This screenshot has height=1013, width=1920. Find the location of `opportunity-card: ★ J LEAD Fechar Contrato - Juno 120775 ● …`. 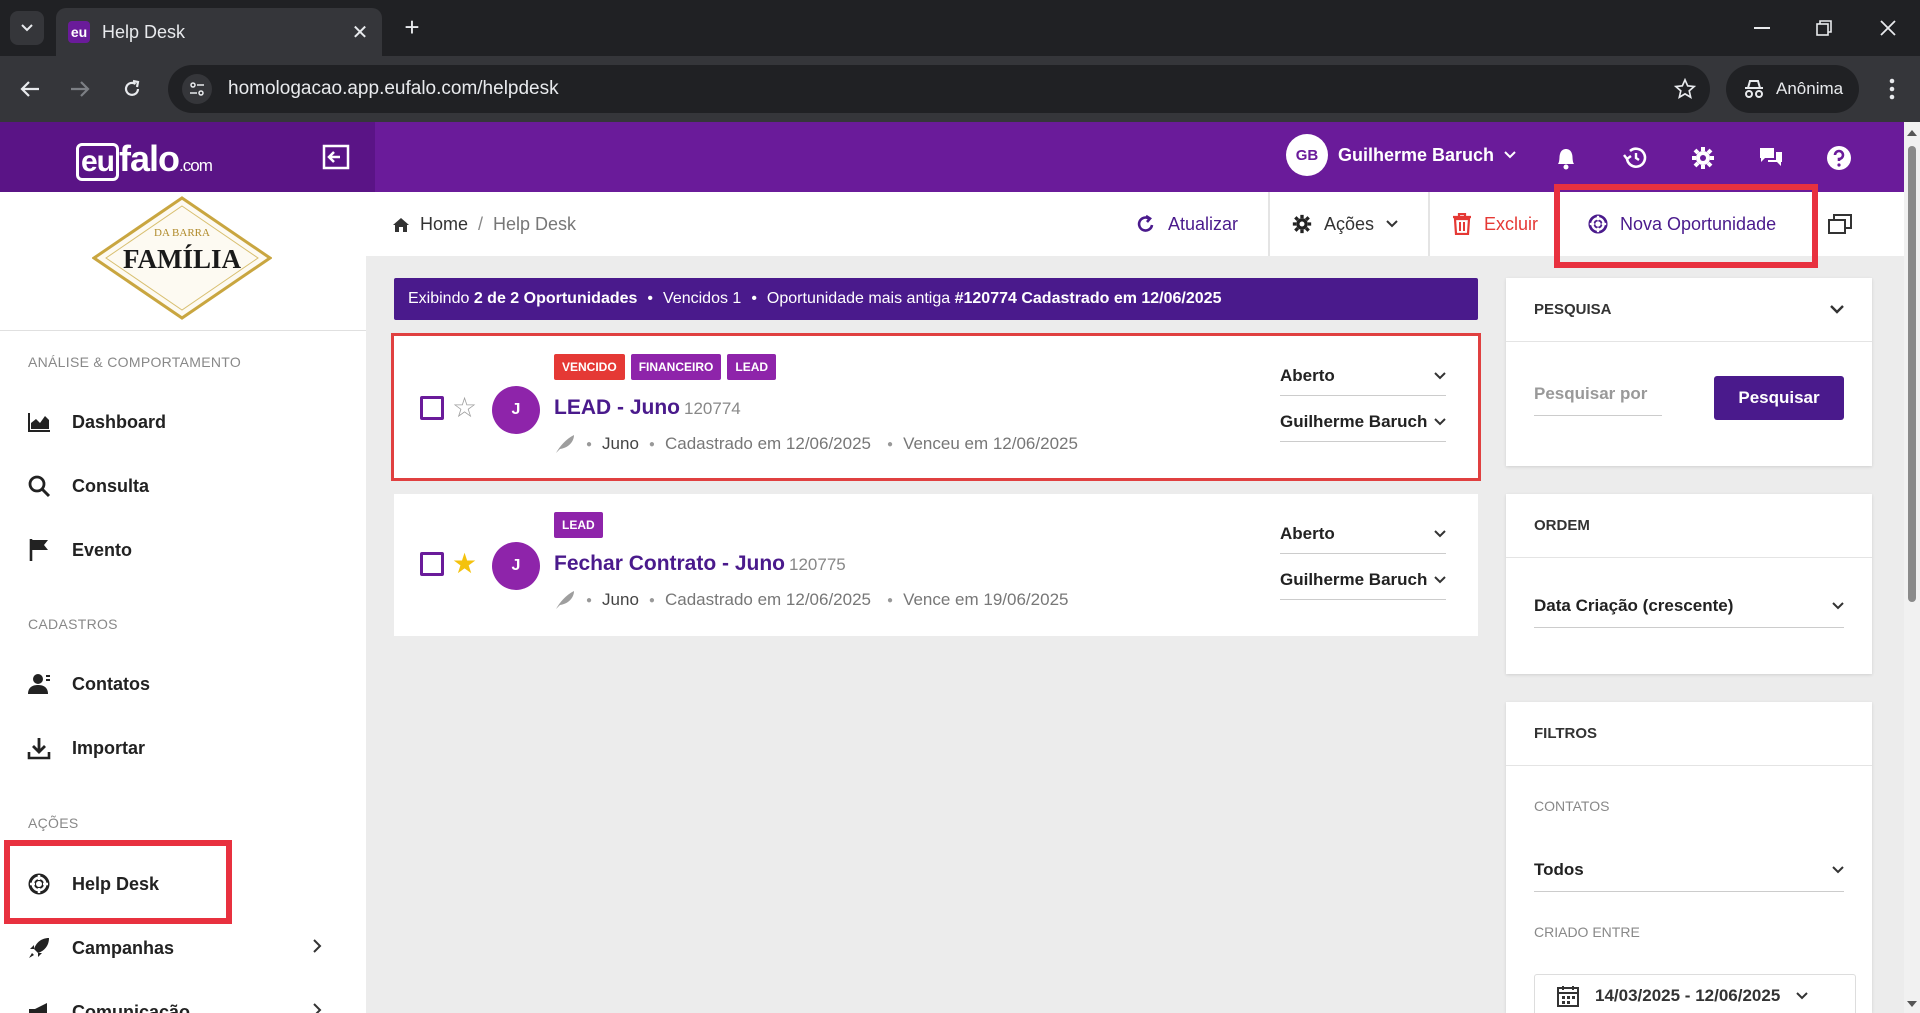

opportunity-card: ★ J LEAD Fechar Contrato - Juno 120775 ● … is located at coordinates (936, 565).